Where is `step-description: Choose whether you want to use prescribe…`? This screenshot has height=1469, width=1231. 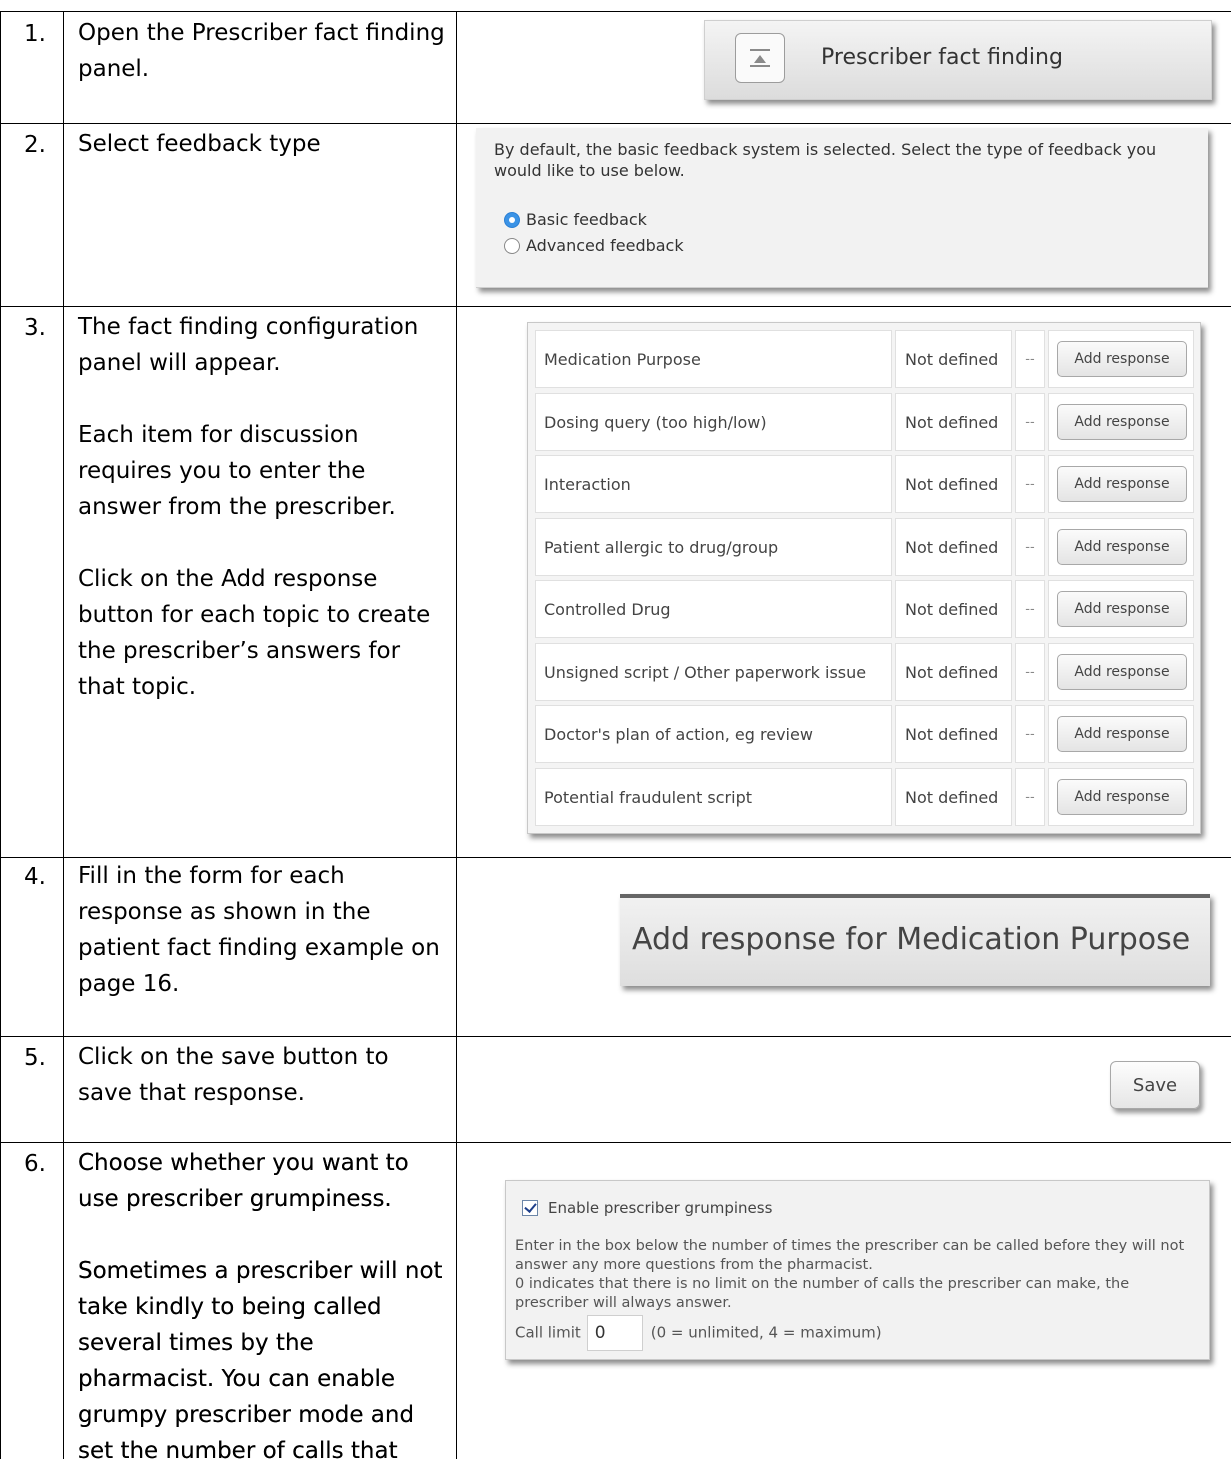
step-description: Choose whether you want to use prescribe… is located at coordinates (263, 1307).